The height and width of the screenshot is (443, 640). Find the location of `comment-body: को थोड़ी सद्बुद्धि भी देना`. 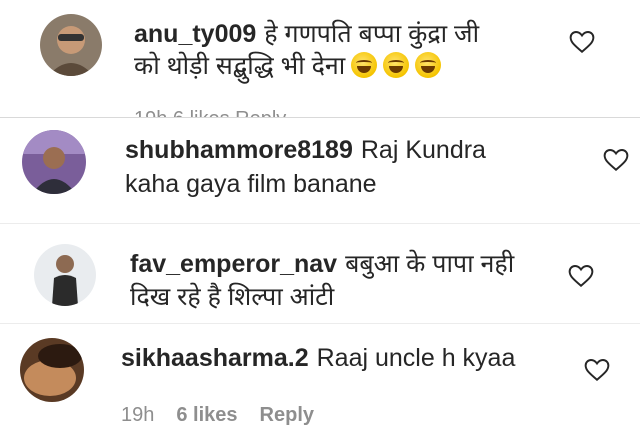

comment-body: को थोड़ी सद्बुद्धि भी देना is located at coordinates (240, 66).